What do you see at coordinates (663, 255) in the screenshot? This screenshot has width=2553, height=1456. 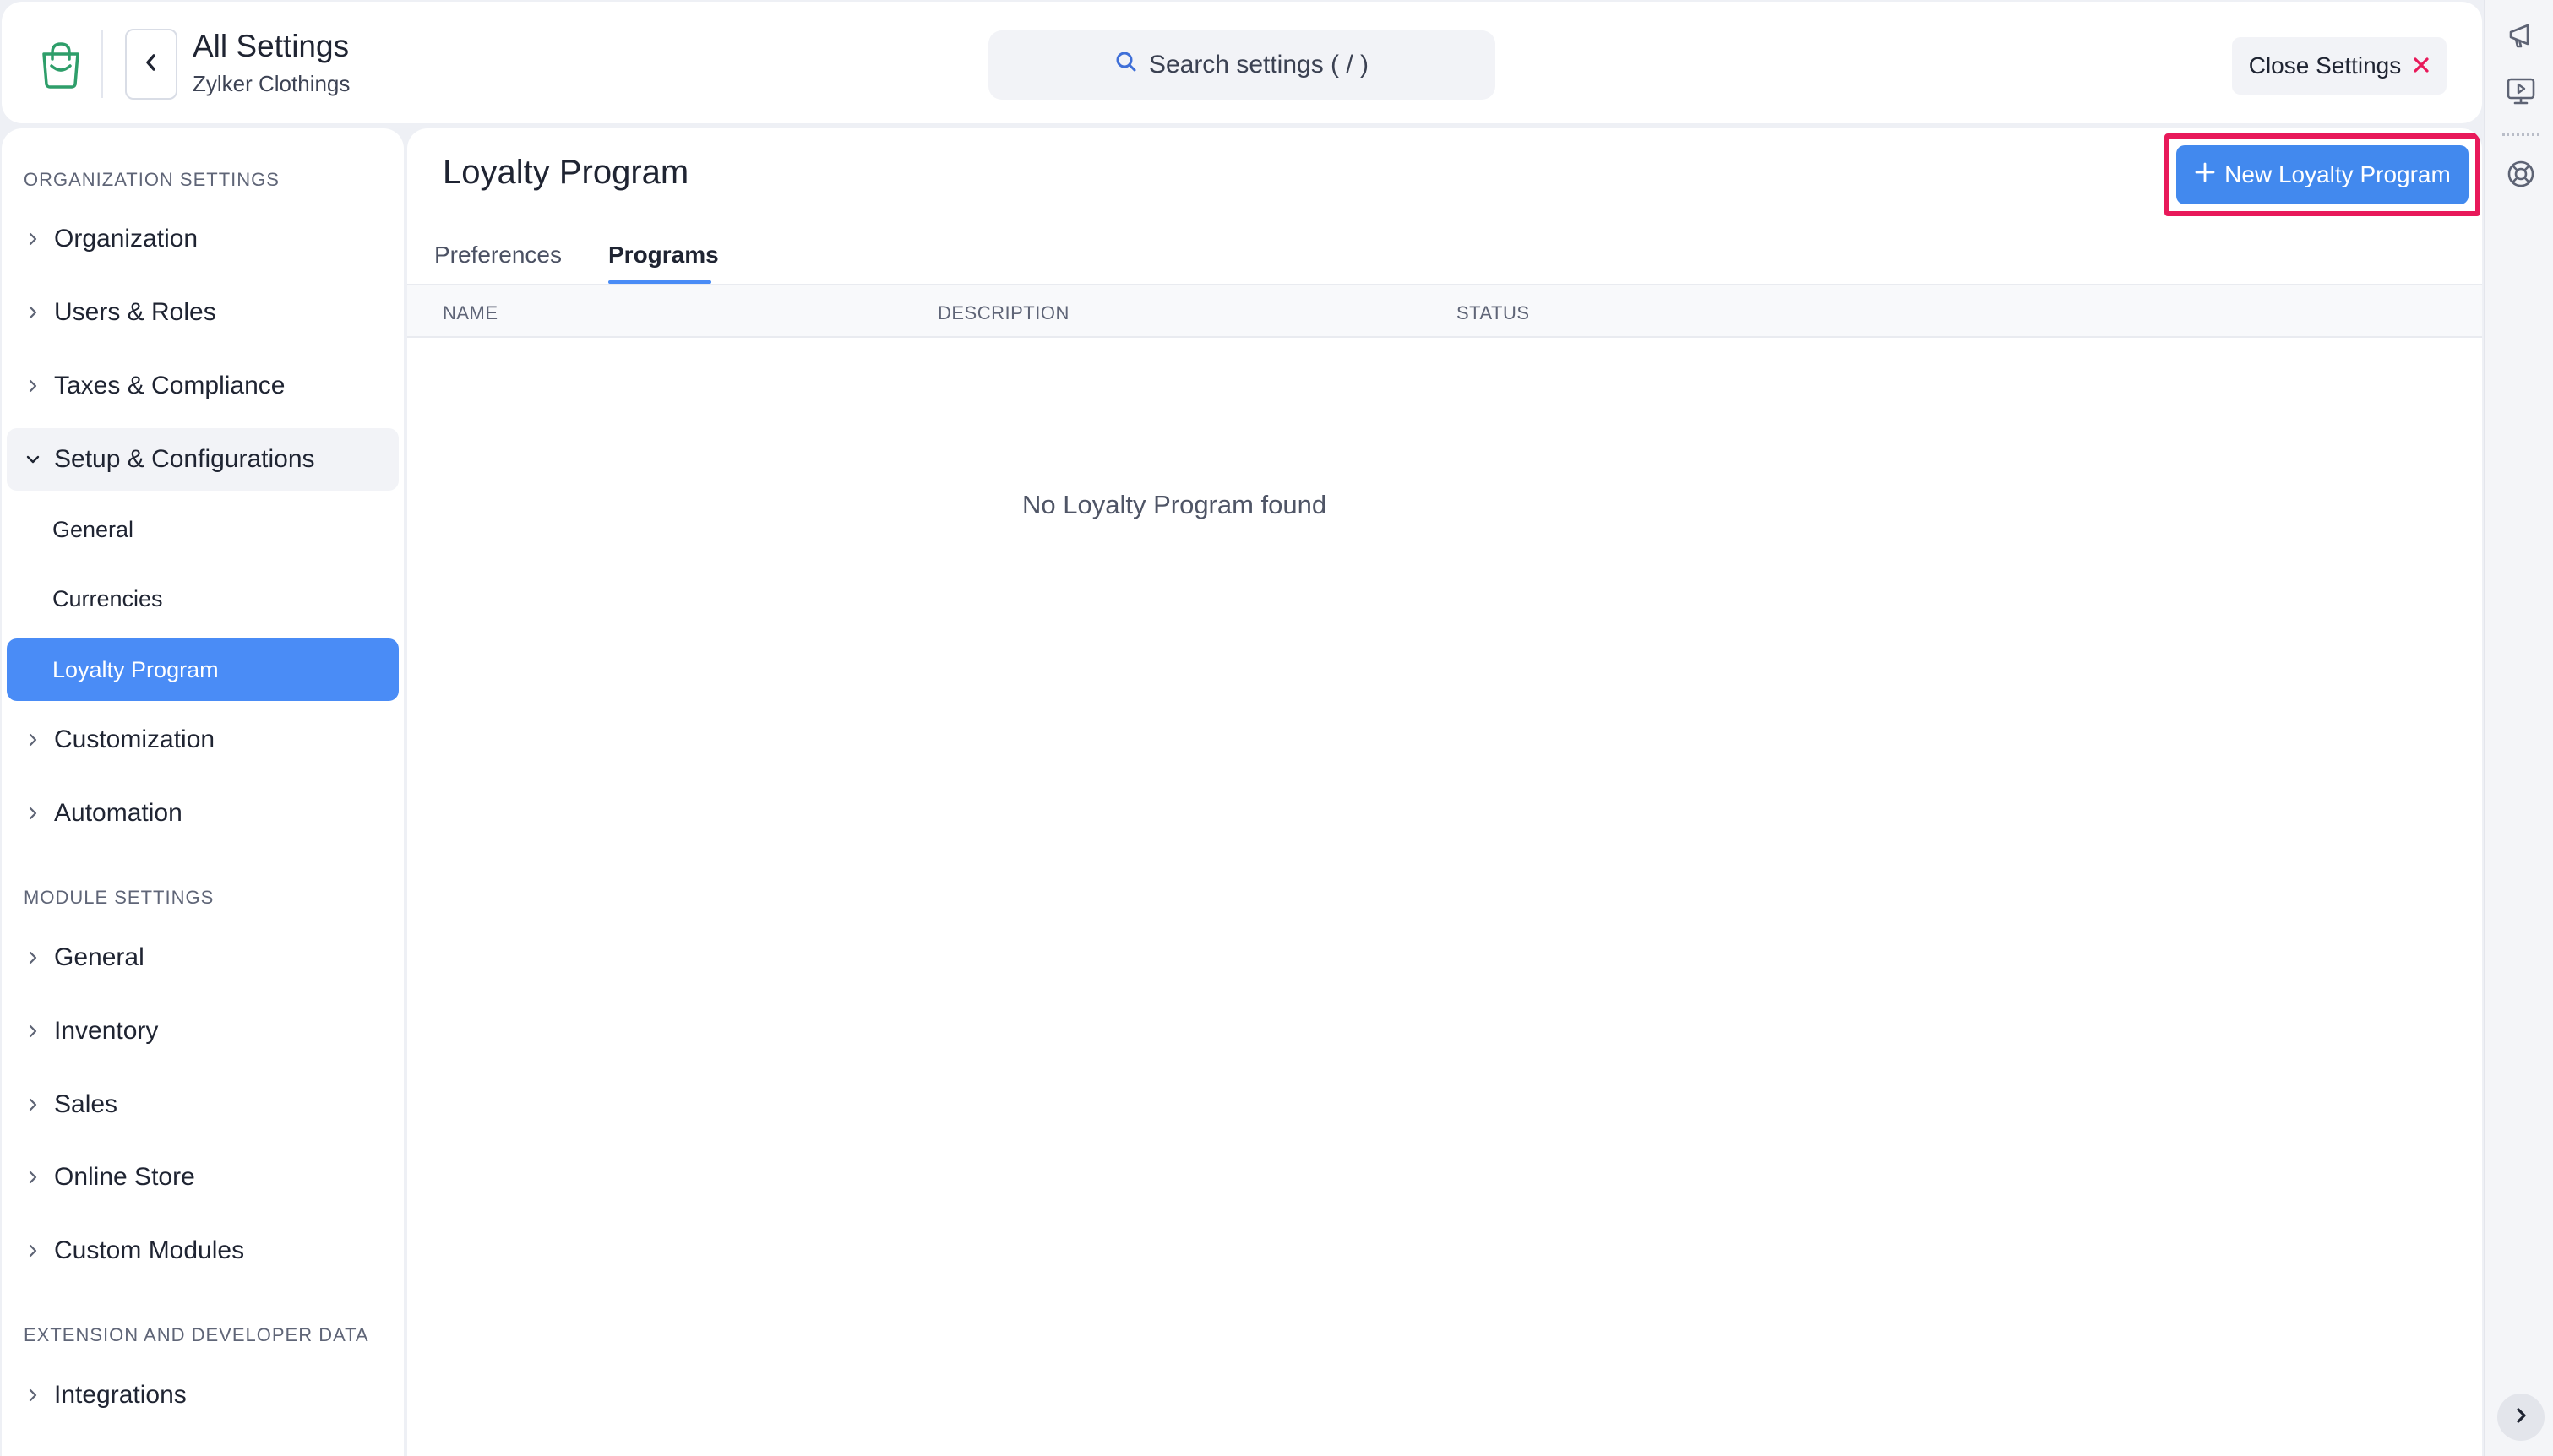 I see `tab-programs: Programs` at bounding box center [663, 255].